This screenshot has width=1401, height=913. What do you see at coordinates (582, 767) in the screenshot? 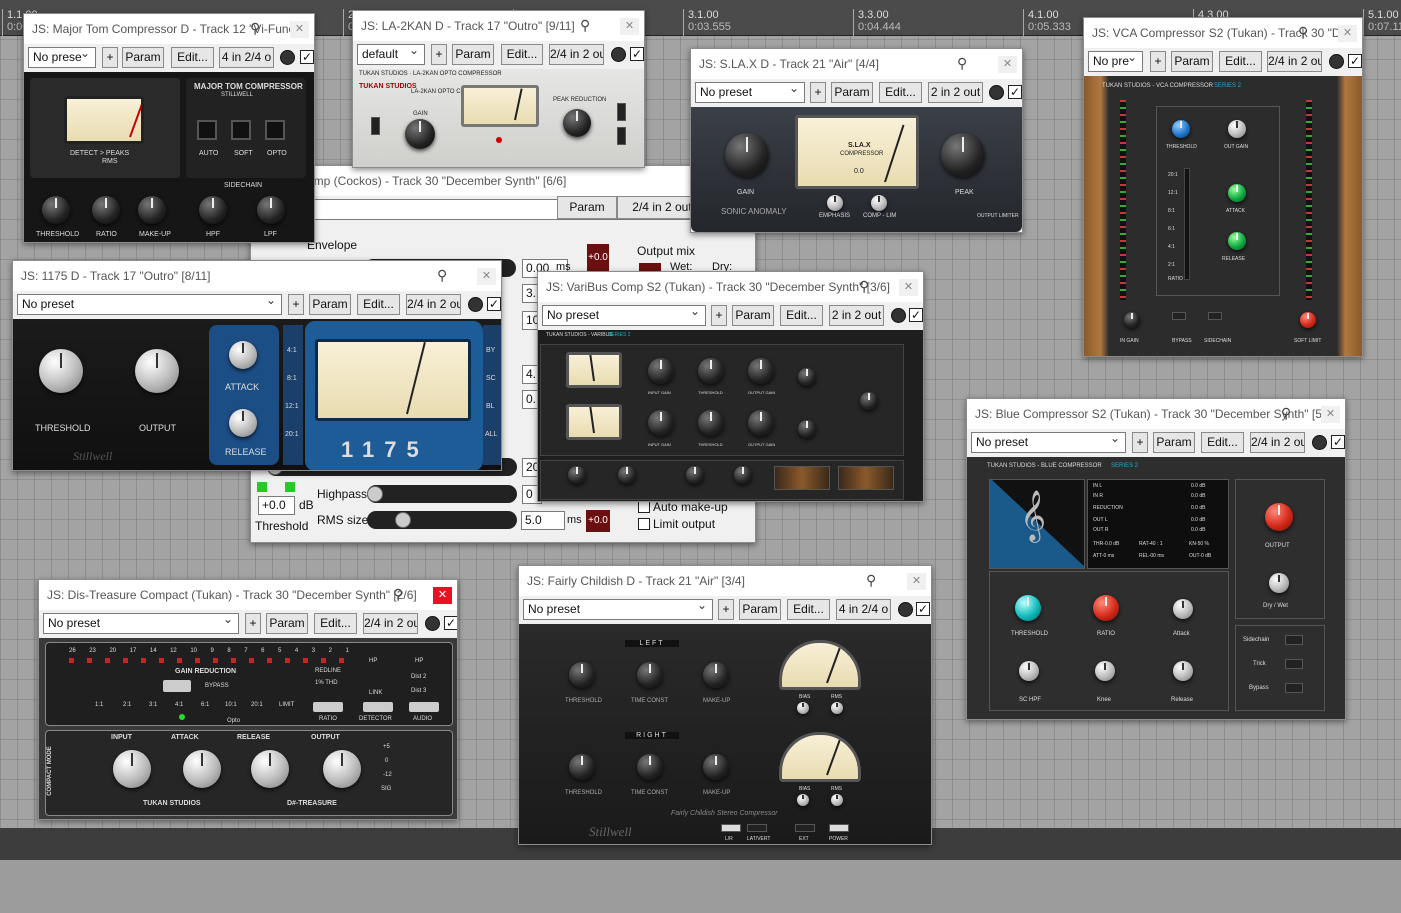
I see `threshold-knob-right` at bounding box center [582, 767].